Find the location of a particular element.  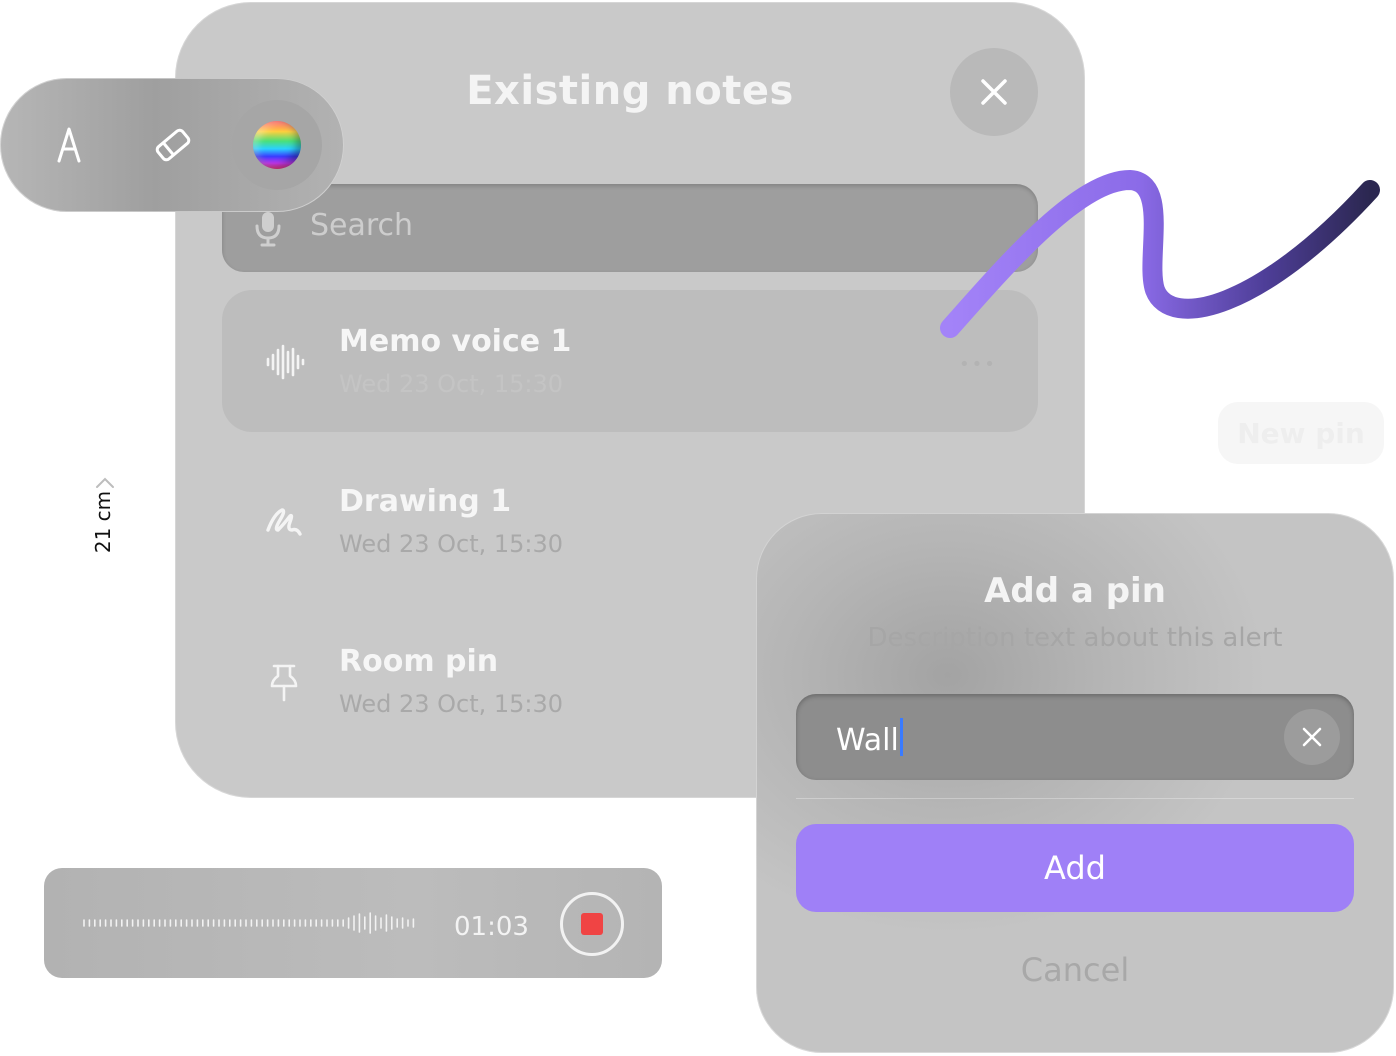

search-input: Search is located at coordinates (630, 228).